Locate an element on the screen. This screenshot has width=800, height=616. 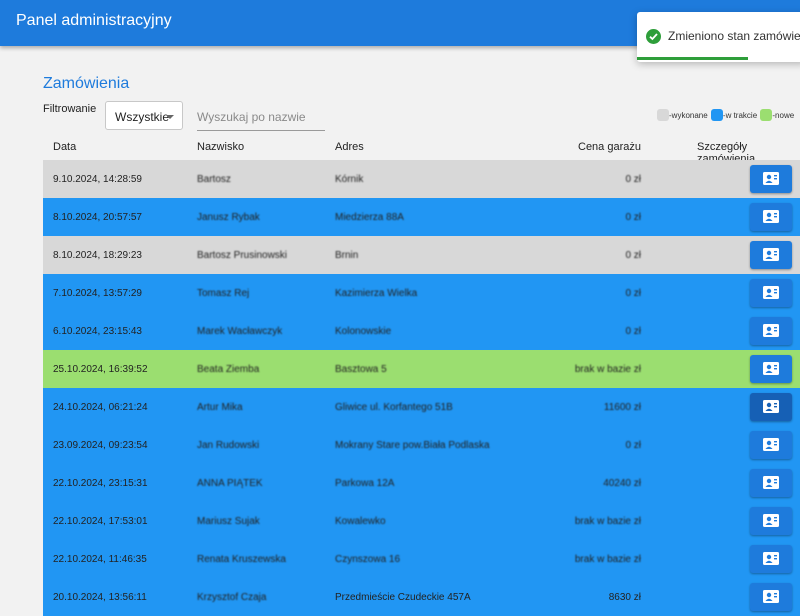
notification-toast: Zmieniono stan zamówienia is located at coordinates (718, 37).